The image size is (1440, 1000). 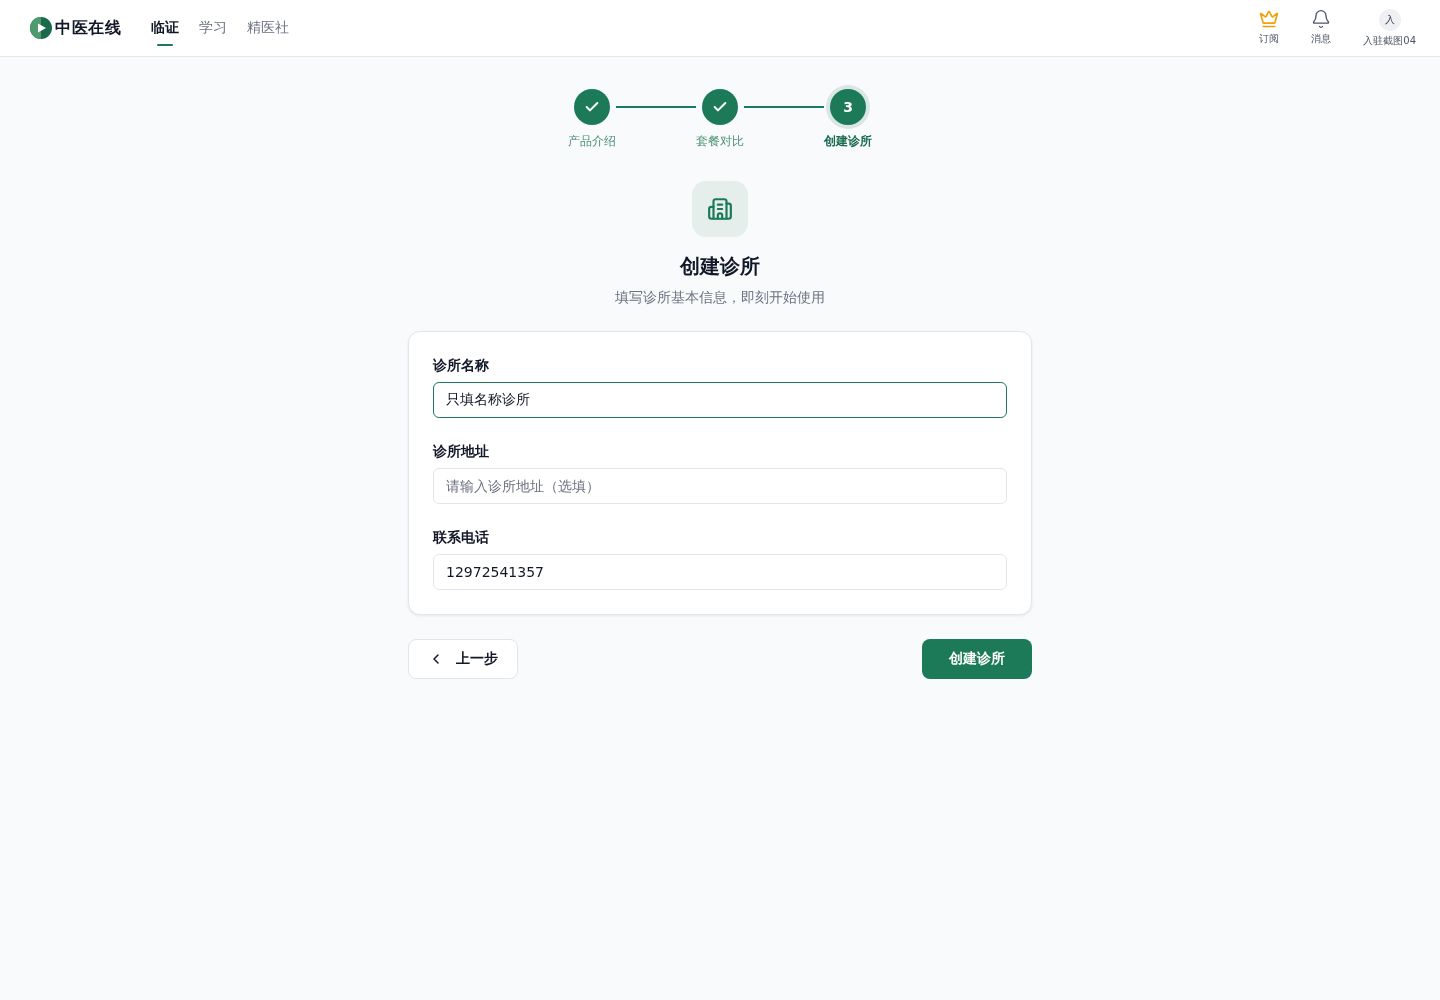 What do you see at coordinates (463, 659) in the screenshot?
I see `back-button: 上一步` at bounding box center [463, 659].